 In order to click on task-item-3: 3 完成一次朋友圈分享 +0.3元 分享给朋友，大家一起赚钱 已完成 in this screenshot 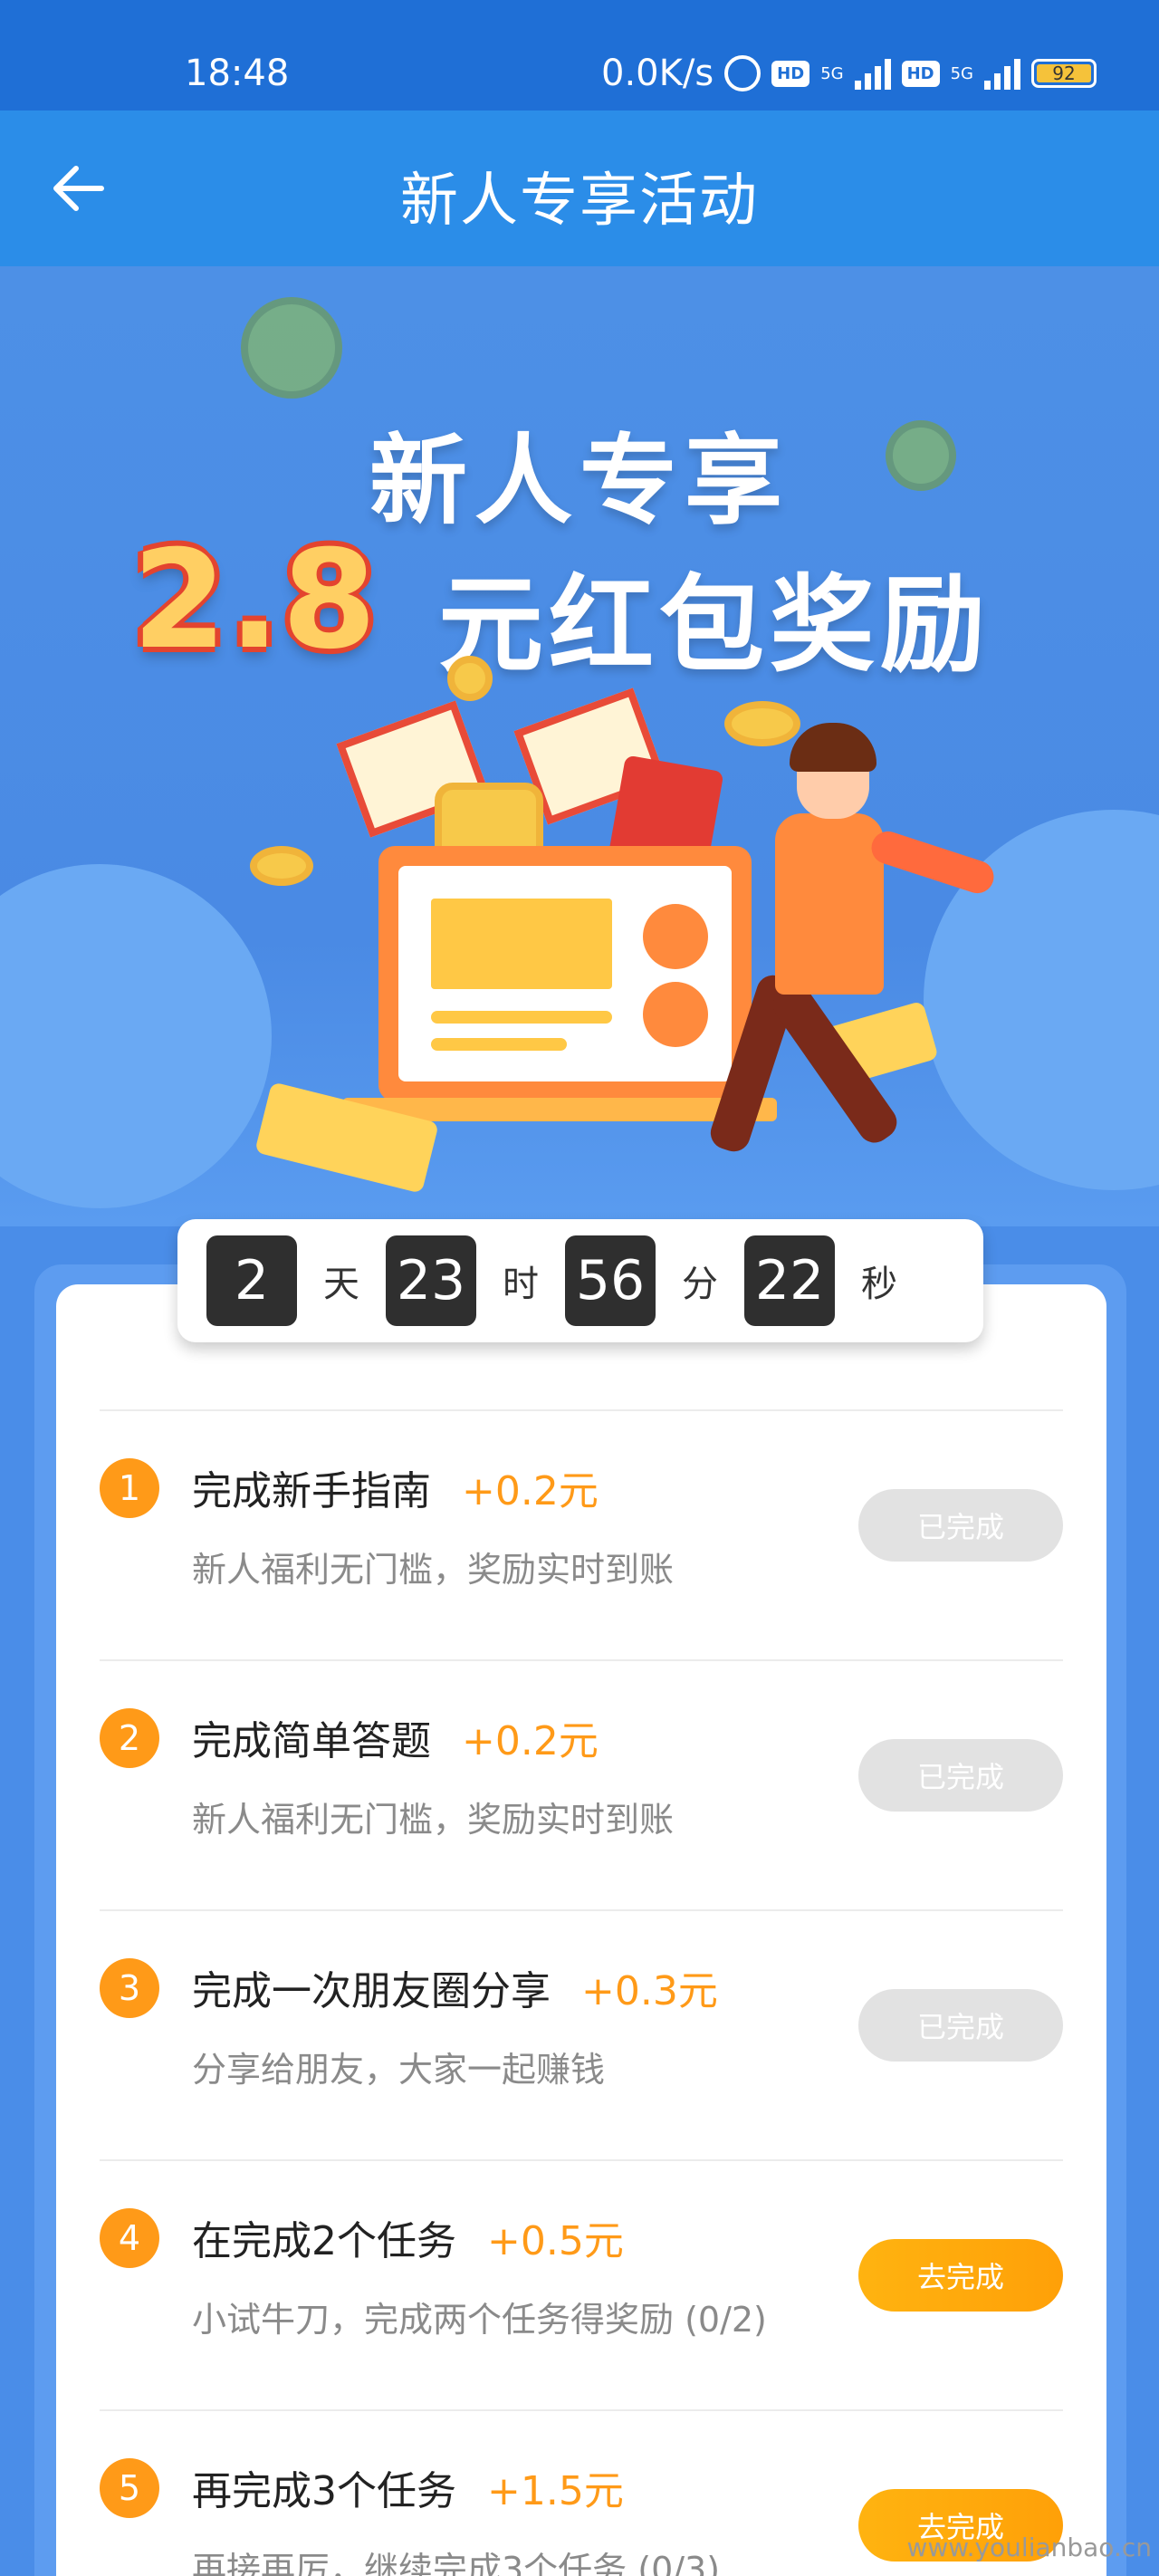, I will do `click(581, 2034)`.